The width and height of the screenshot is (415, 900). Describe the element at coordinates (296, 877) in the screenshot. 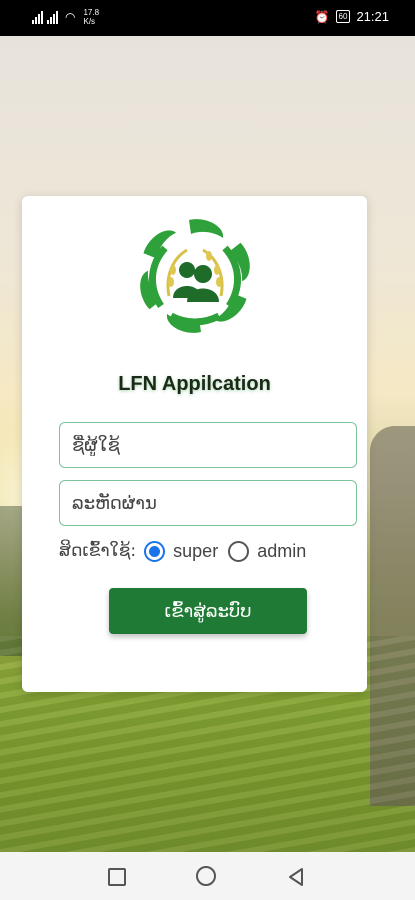

I see `back-triangle-icon` at that location.